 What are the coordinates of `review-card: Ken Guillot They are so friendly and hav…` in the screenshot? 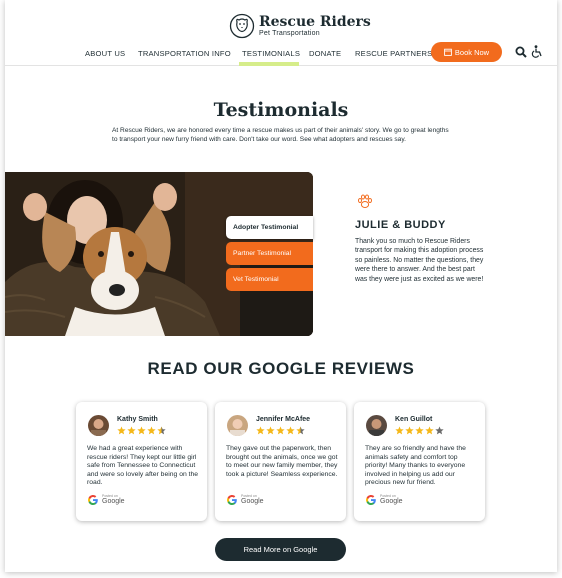 It's located at (419, 461).